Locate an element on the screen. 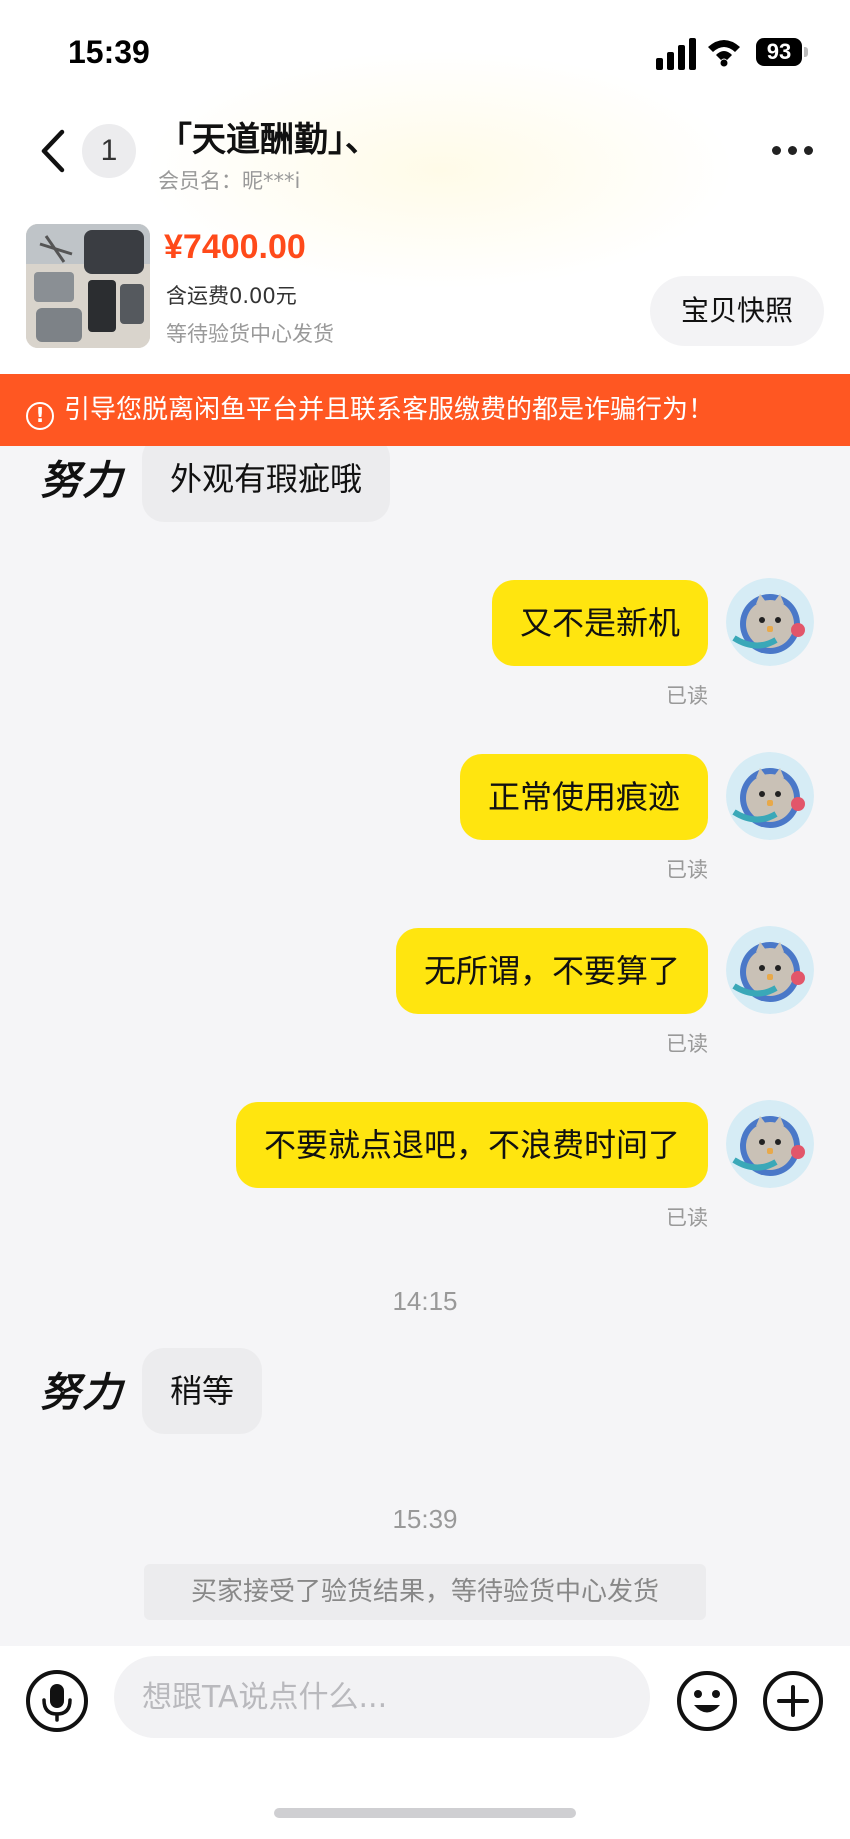  message-bubble-incoming: 稍等 is located at coordinates (202, 1391).